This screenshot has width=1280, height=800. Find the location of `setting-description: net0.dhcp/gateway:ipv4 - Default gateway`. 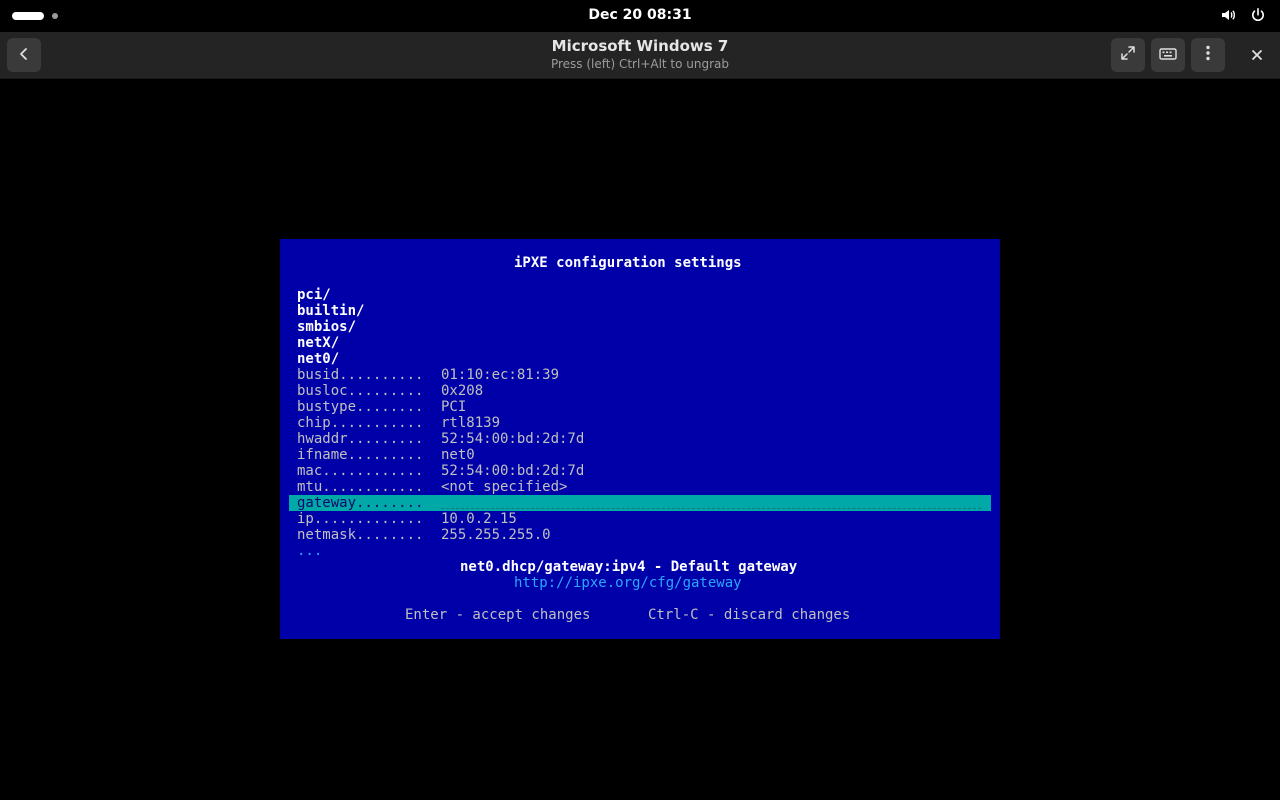

setting-description: net0.dhcp/gateway:ipv4 - Default gateway is located at coordinates (629, 567).